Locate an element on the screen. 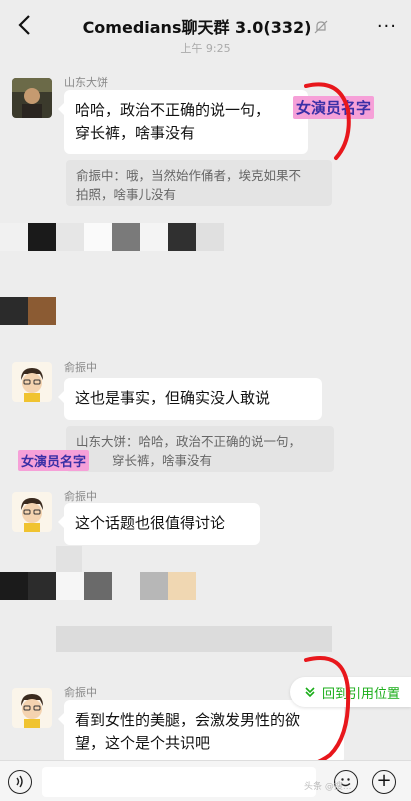 The height and width of the screenshot is (801, 411). chat-title: Comedians聊天群 3.0(332) is located at coordinates (205, 26).